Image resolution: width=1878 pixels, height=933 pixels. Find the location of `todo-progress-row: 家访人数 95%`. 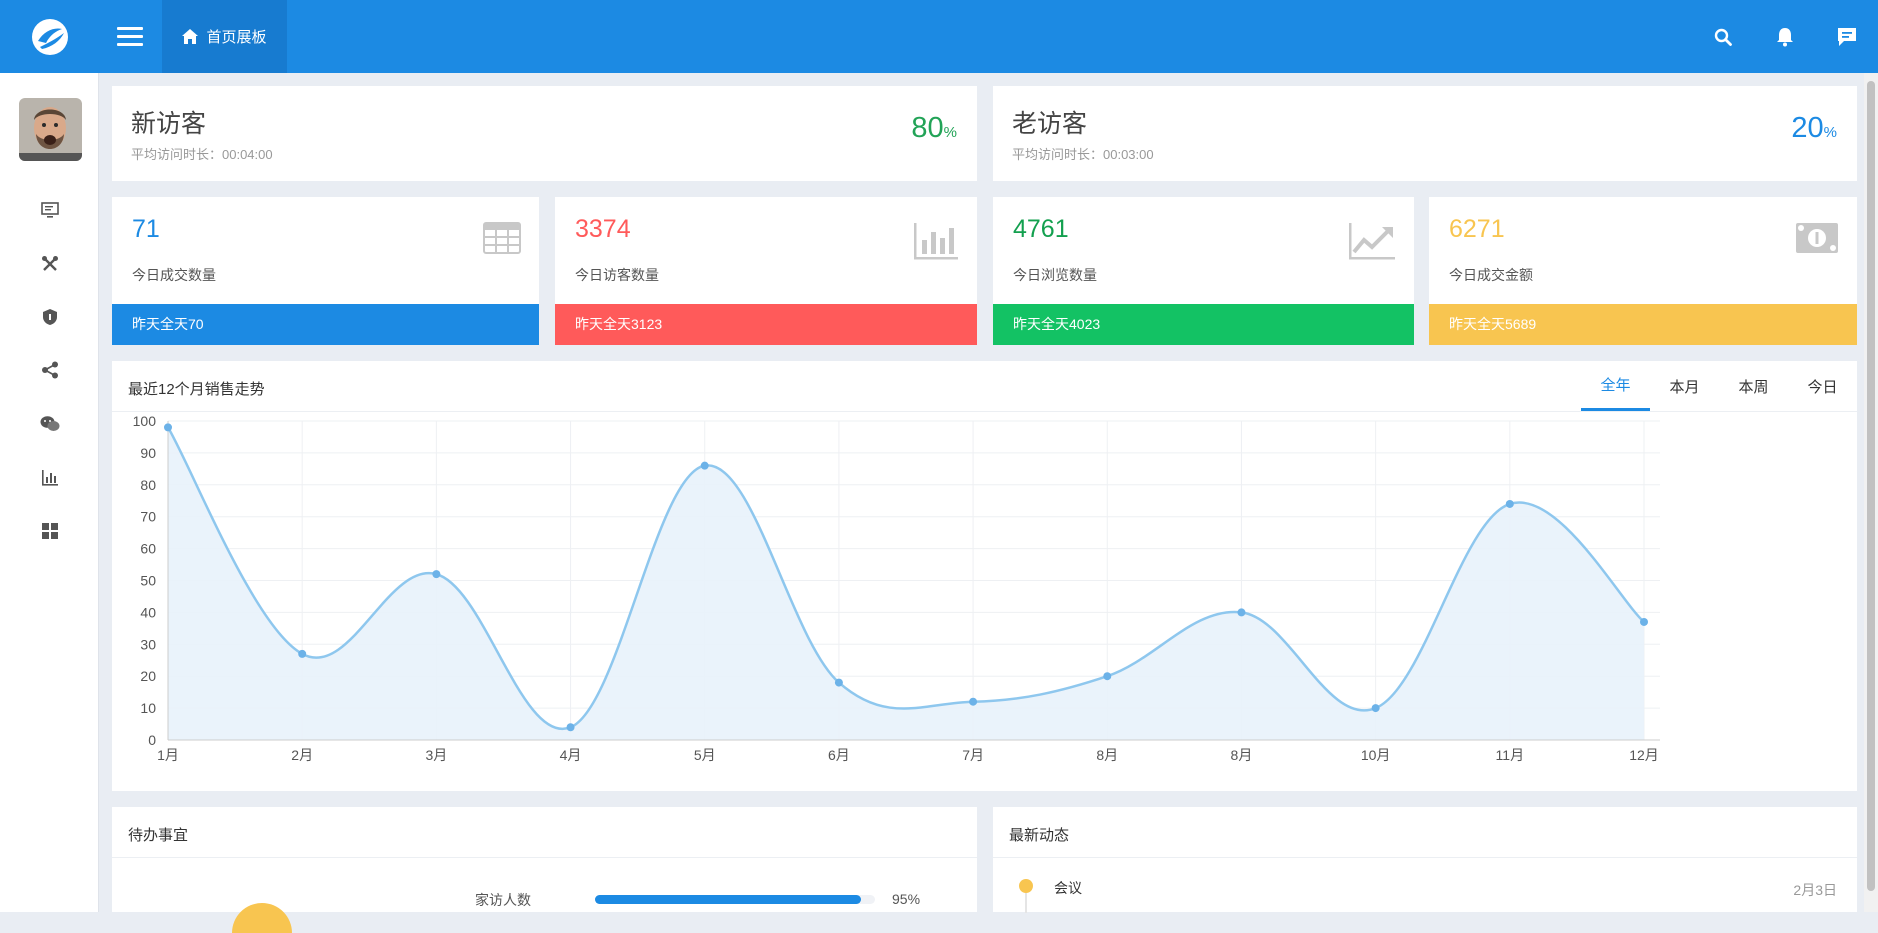

todo-progress-row: 家访人数 95% is located at coordinates (700, 900).